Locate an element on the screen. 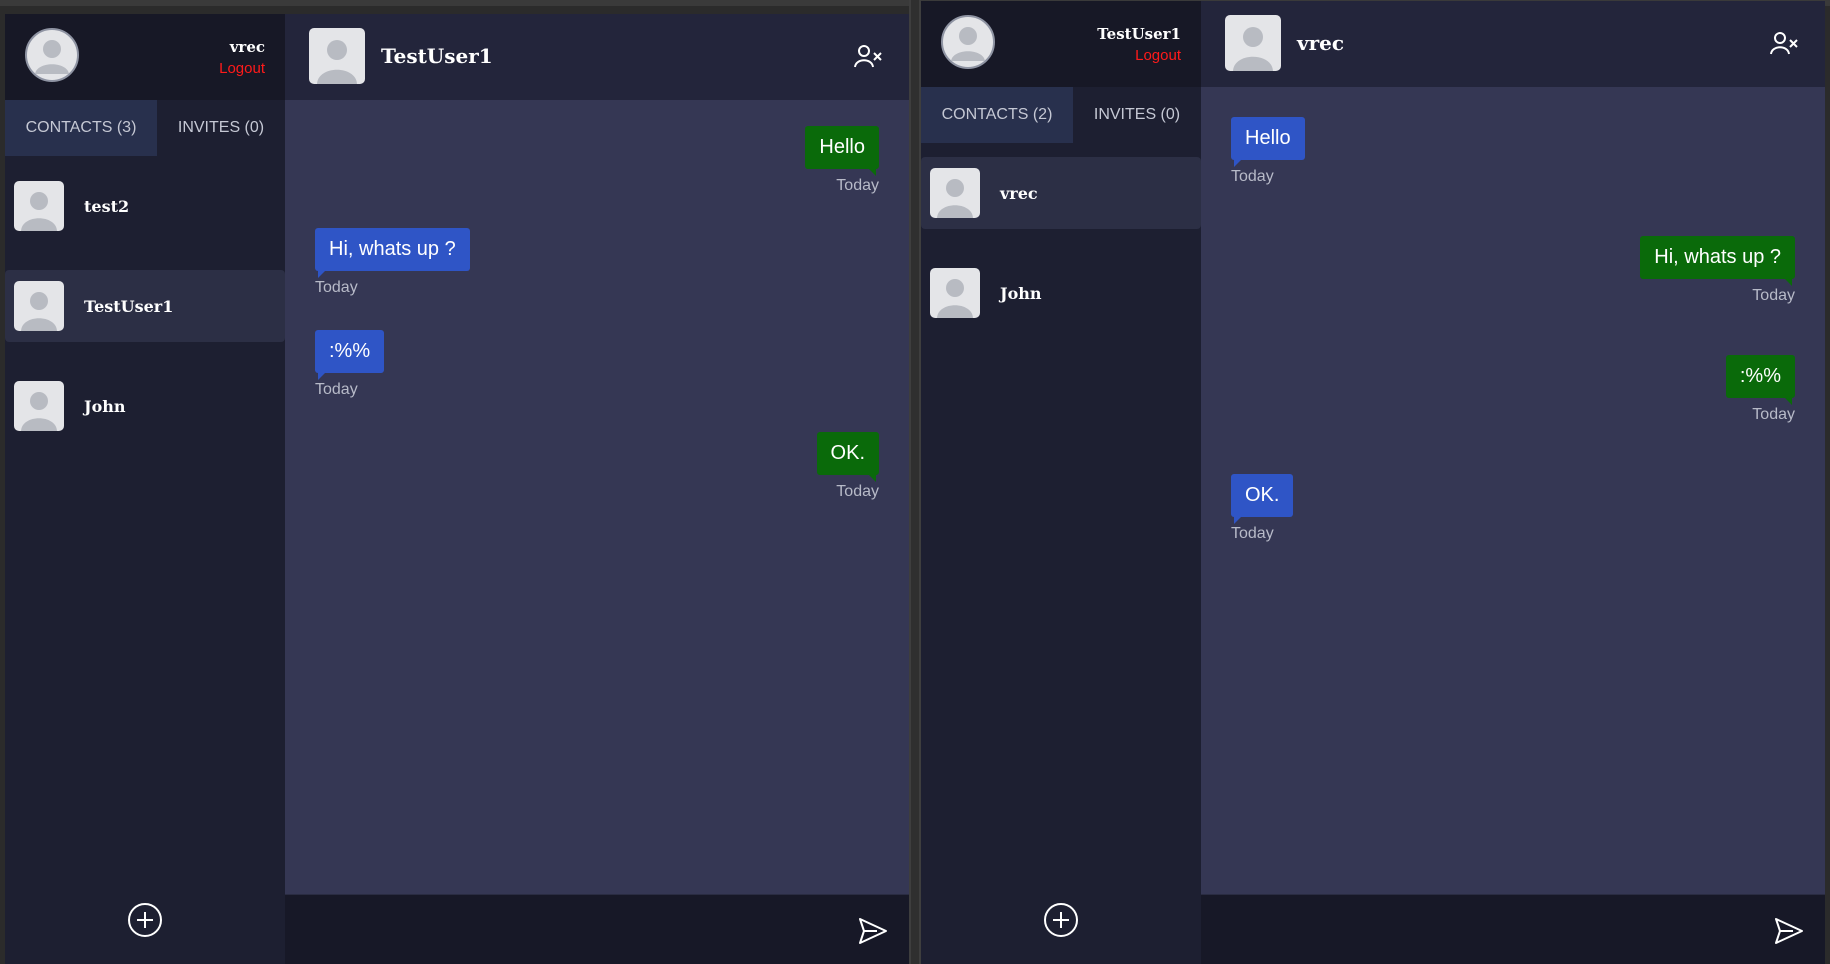 The height and width of the screenshot is (964, 1830). message-outgoing: Hi, whats up ? Today is located at coordinates (1717, 270).